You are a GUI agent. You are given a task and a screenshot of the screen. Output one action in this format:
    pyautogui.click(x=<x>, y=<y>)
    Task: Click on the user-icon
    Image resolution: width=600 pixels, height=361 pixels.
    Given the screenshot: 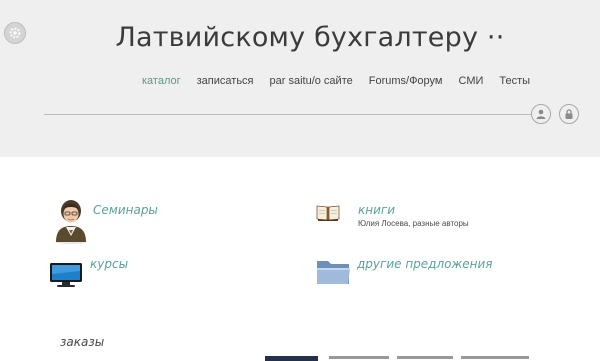 What is the action you would take?
    pyautogui.click(x=541, y=114)
    